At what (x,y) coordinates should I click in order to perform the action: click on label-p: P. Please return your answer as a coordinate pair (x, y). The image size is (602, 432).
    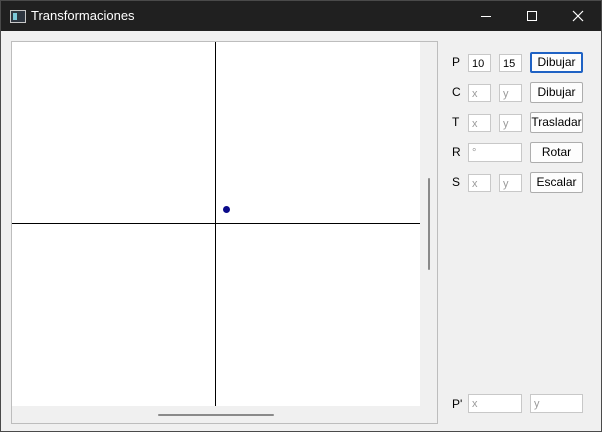
    Looking at the image, I should click on (456, 62).